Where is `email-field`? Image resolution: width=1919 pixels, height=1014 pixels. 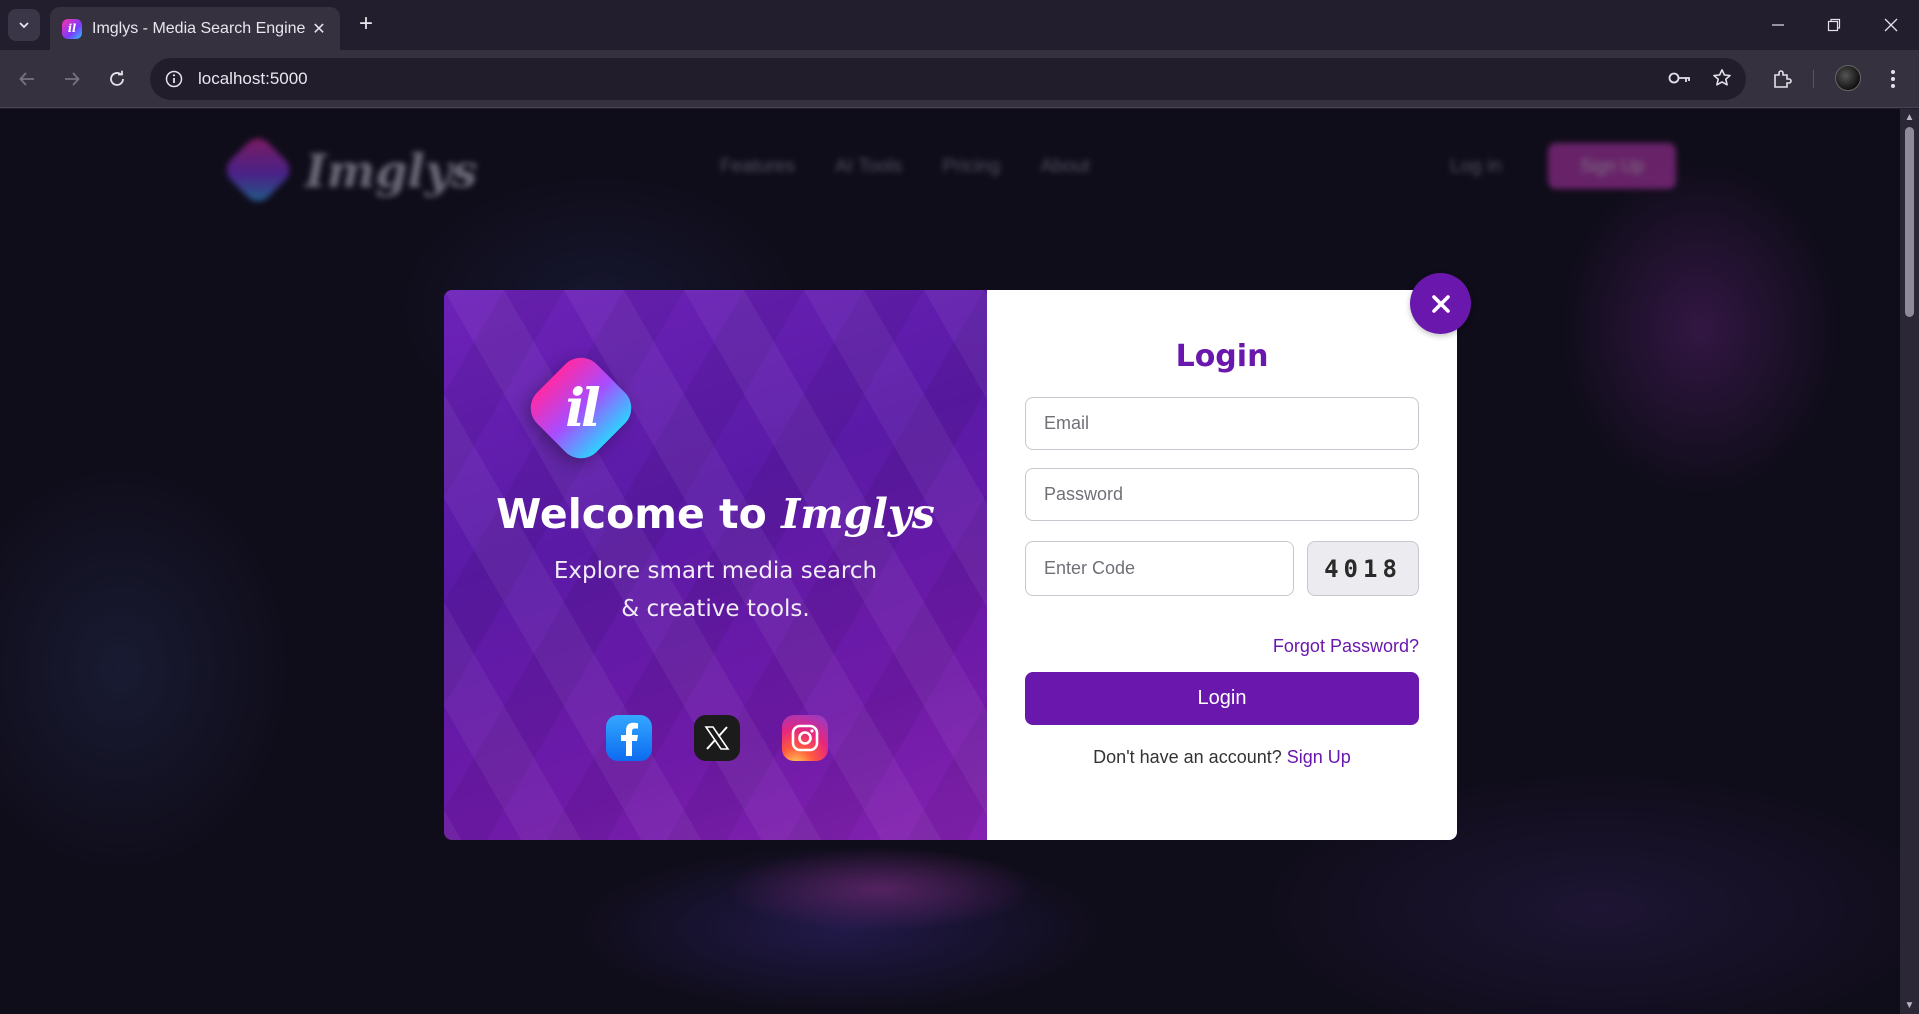
email-field is located at coordinates (1222, 423).